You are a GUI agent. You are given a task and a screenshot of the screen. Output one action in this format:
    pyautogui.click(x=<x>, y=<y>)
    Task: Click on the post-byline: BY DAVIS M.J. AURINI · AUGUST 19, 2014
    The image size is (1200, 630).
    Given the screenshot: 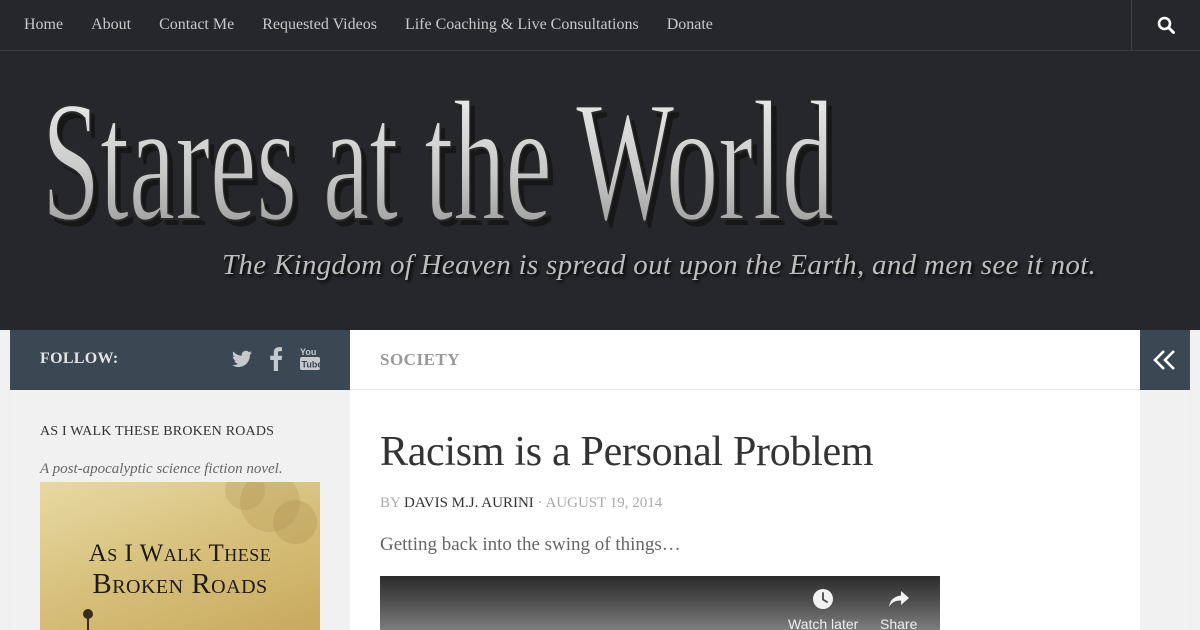 What is the action you would take?
    pyautogui.click(x=521, y=503)
    